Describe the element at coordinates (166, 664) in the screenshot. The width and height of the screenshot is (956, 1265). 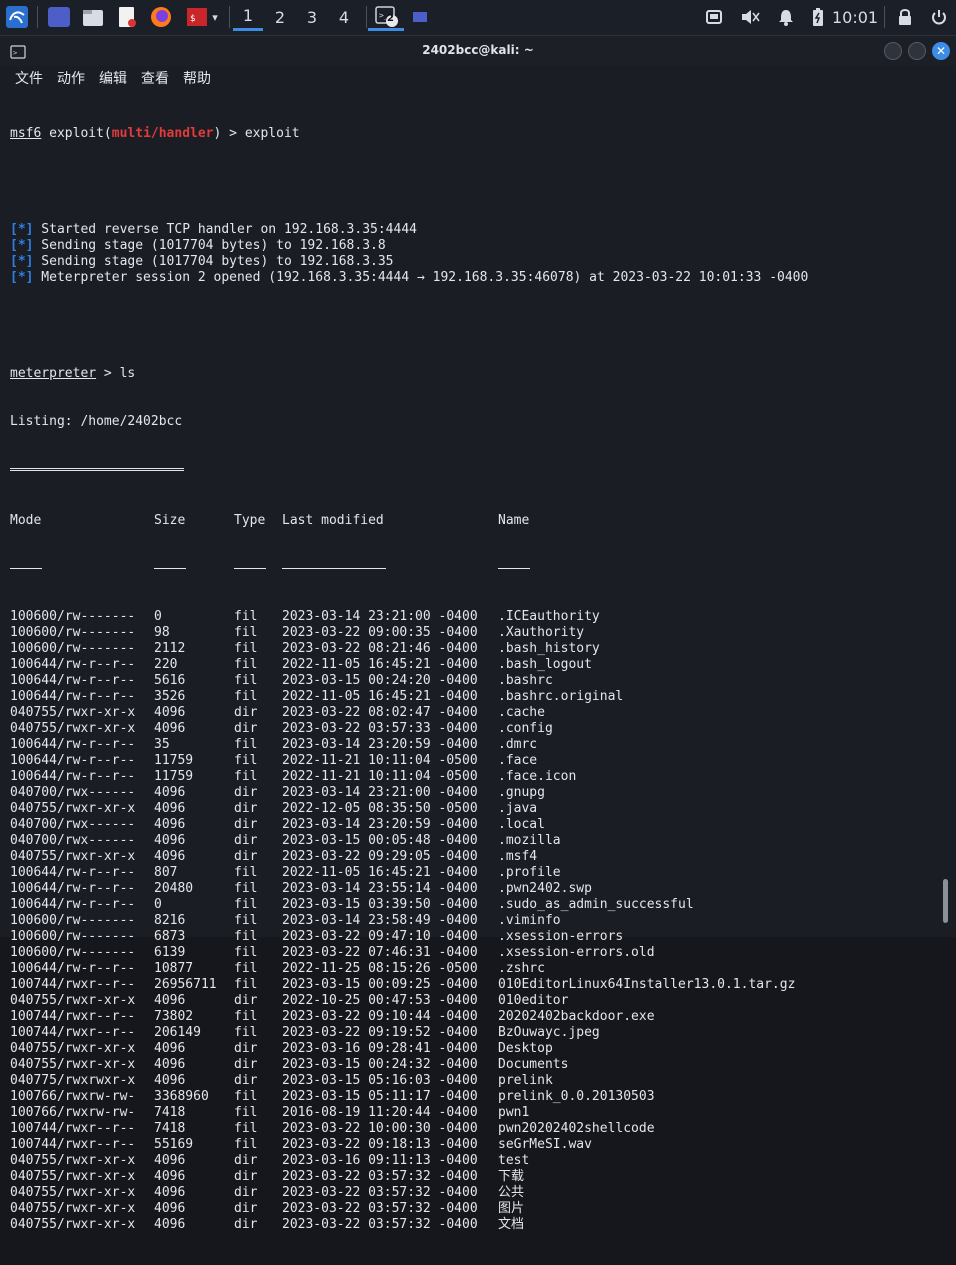
I see `cell-size: 220` at that location.